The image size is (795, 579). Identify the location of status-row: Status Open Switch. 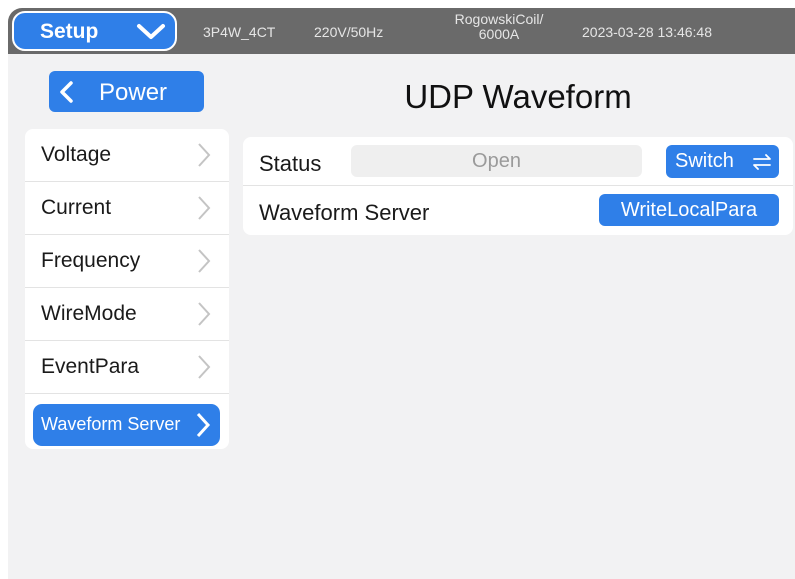
(518, 161).